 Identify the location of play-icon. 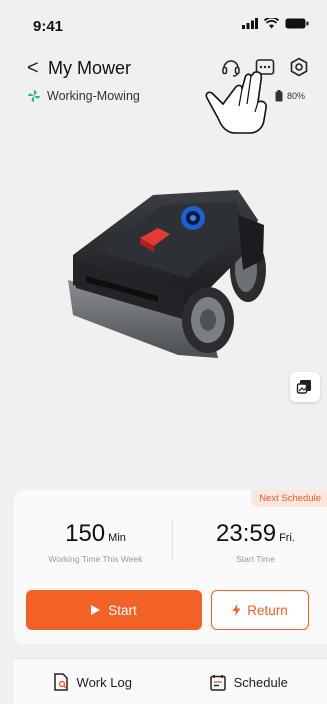
(96, 610).